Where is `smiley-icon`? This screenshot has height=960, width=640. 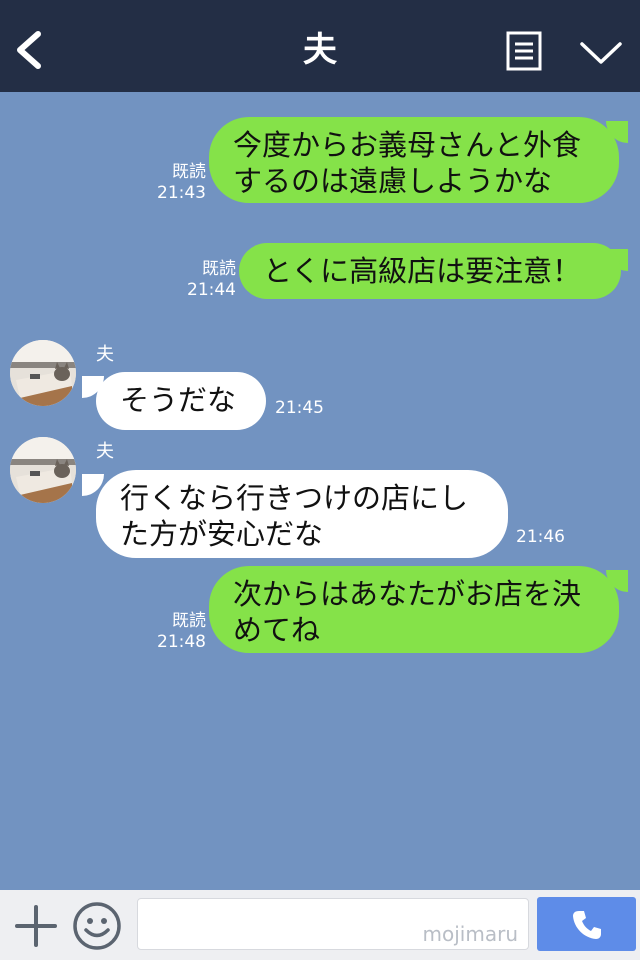 smiley-icon is located at coordinates (97, 926).